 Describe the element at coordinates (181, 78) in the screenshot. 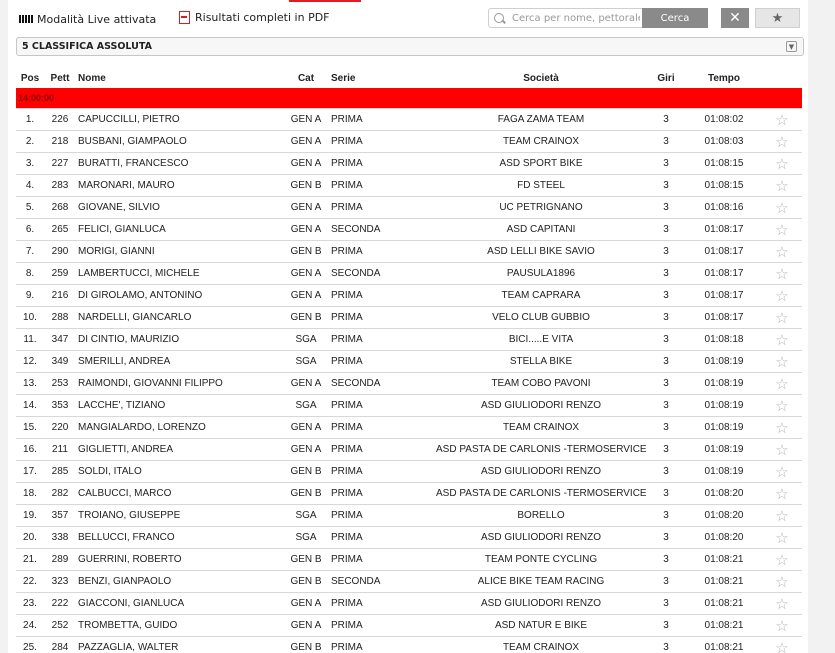

I see `col-nome: Nome` at that location.